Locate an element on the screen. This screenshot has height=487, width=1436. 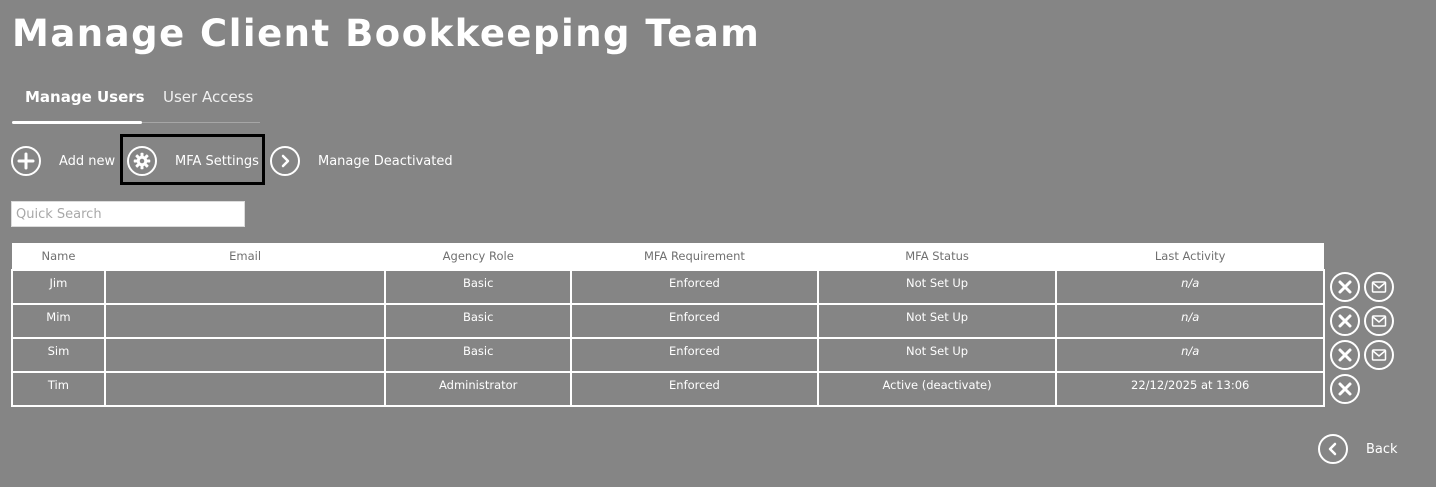
mfa-settings-highlight is located at coordinates (192, 159).